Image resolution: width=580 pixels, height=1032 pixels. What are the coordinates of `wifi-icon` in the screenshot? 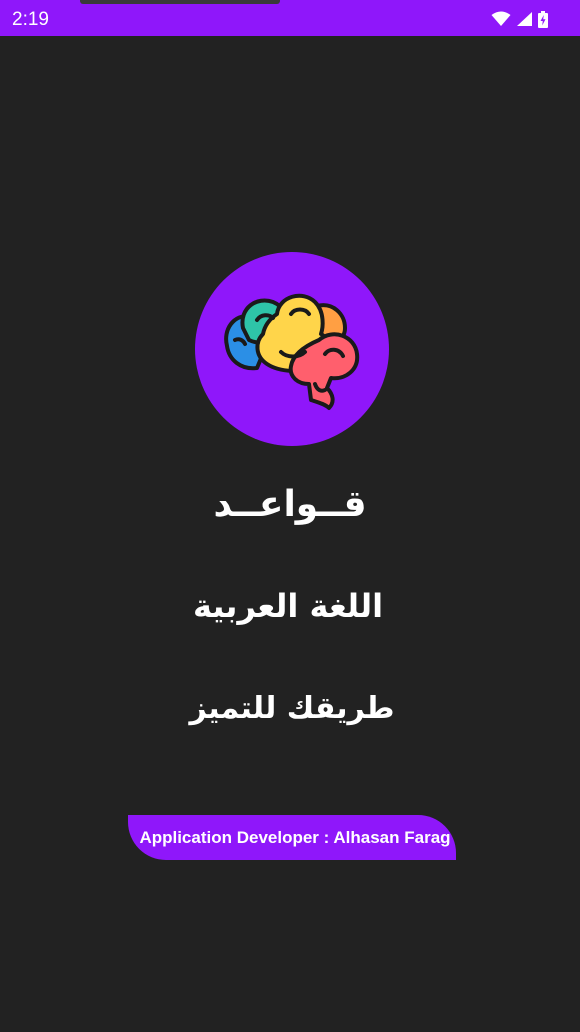 It's located at (501, 18).